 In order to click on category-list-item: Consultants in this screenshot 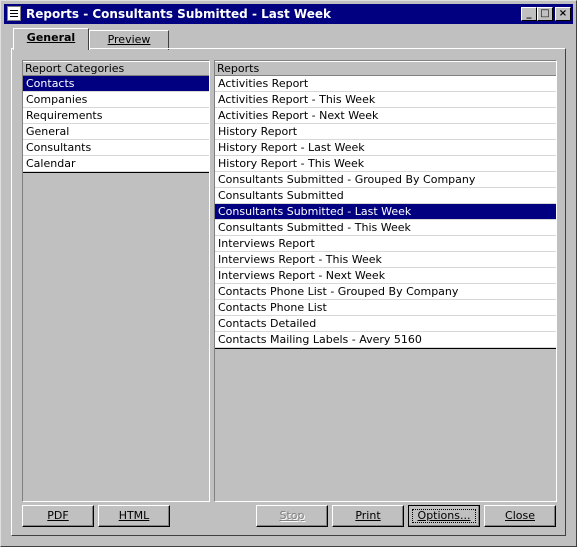, I will do `click(116, 148)`.